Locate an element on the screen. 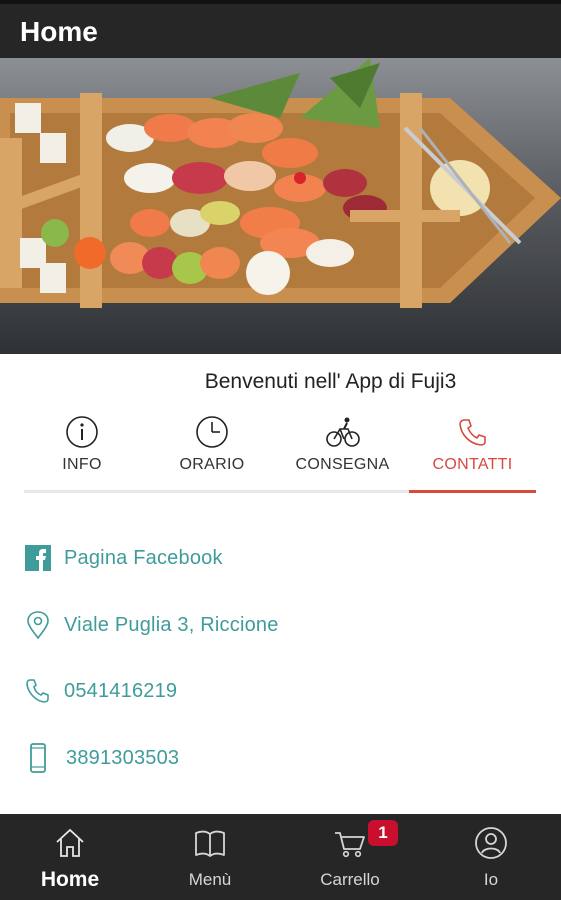 The image size is (561, 900). contact-phone: 0541416219 is located at coordinates (100, 691).